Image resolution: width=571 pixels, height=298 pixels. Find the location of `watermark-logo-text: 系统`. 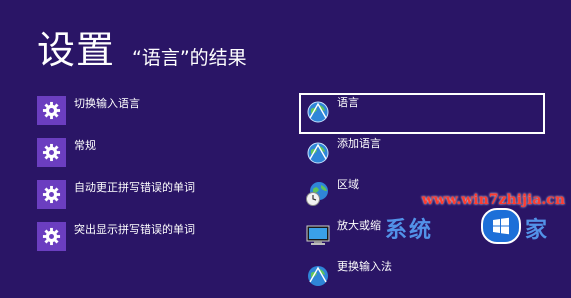

watermark-logo-text: 系统 is located at coordinates (409, 230).